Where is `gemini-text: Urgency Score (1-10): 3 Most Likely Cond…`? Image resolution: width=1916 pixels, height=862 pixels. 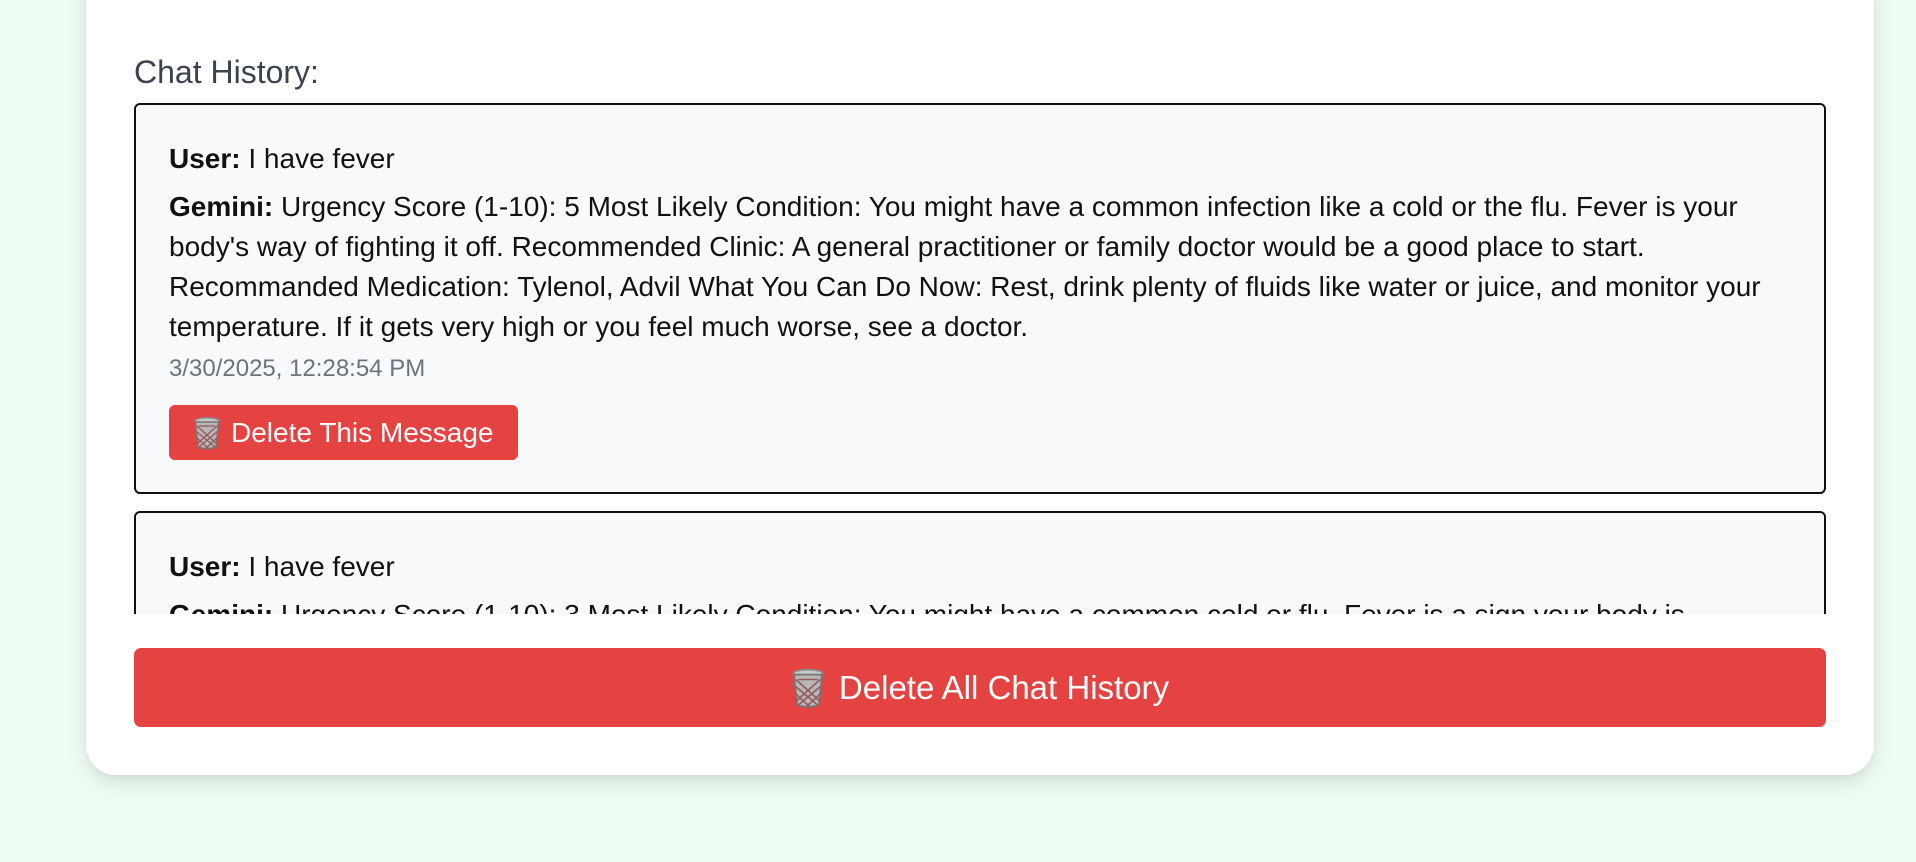 gemini-text: Urgency Score (1-10): 3 Most Likely Cond… is located at coordinates (983, 606).